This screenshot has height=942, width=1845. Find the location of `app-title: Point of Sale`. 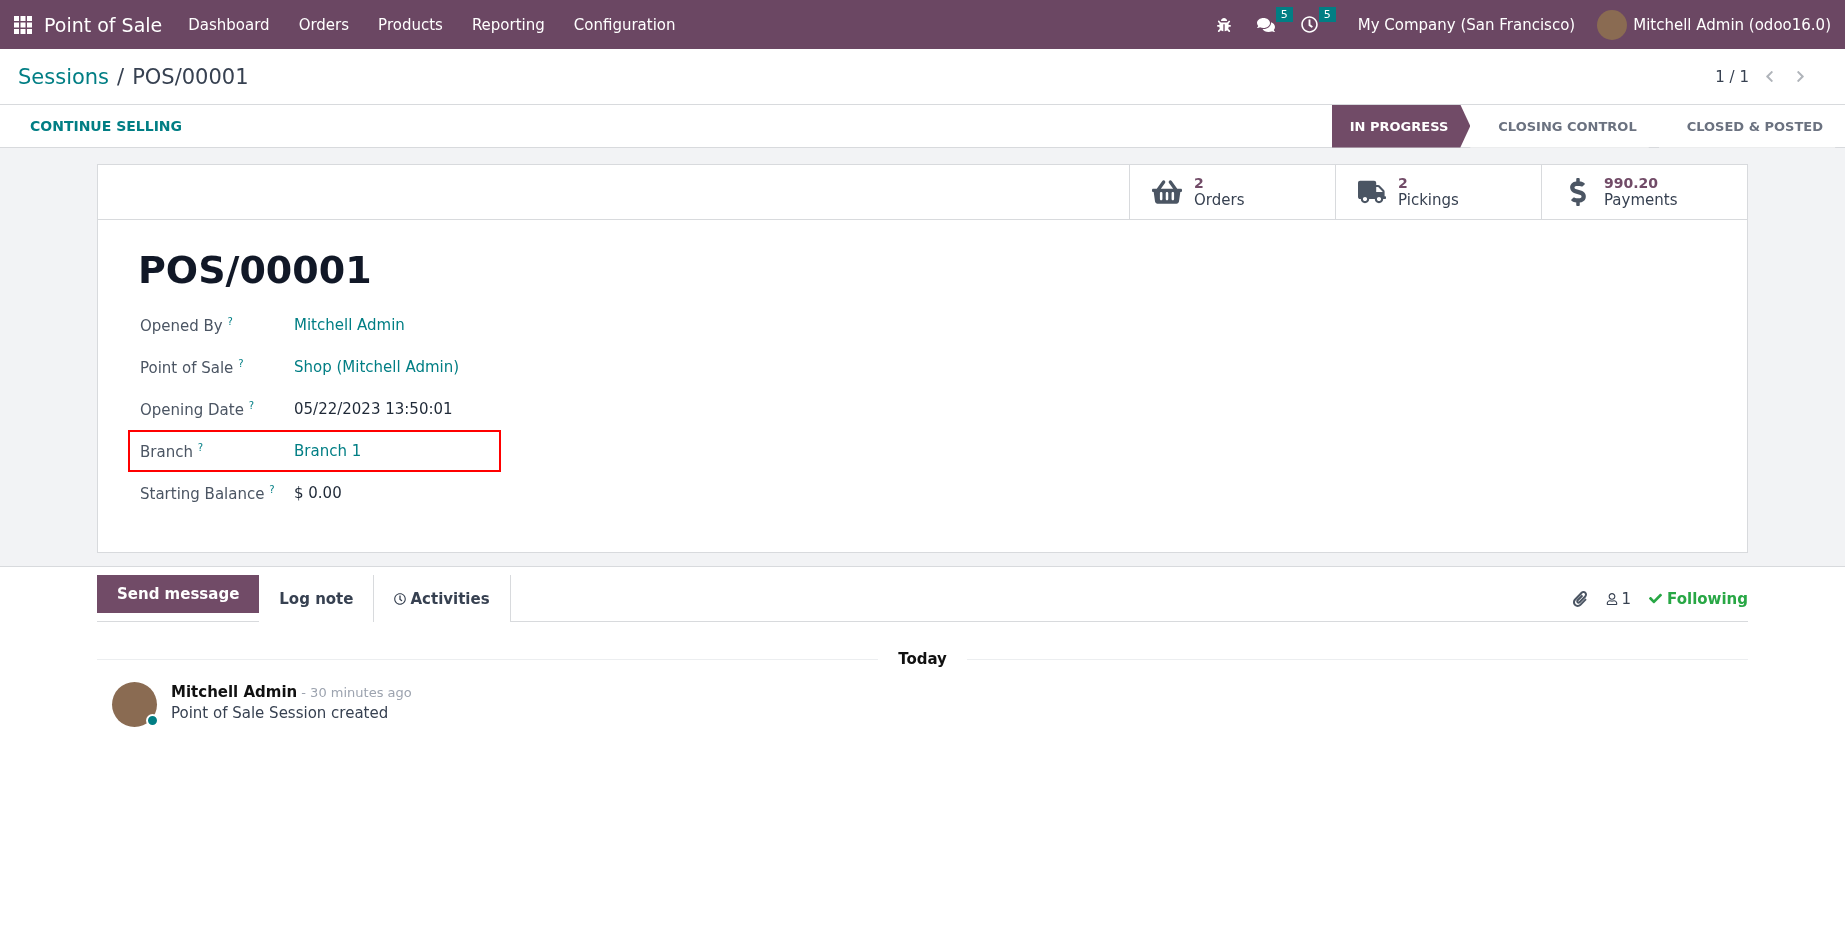

app-title: Point of Sale is located at coordinates (103, 24).